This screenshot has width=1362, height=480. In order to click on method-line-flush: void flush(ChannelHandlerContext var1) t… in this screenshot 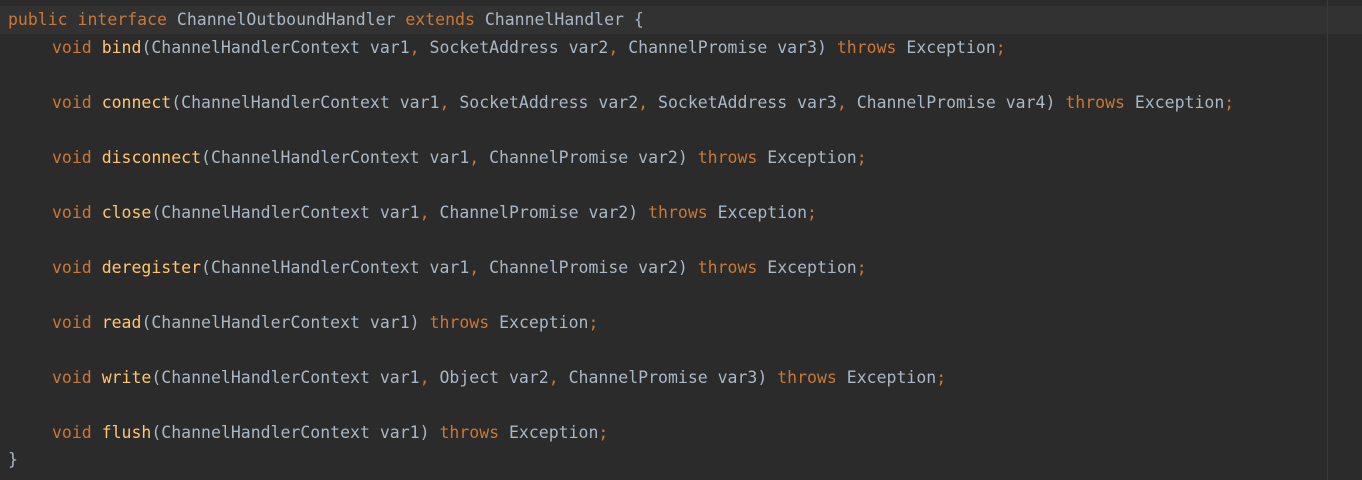, I will do `click(308, 433)`.